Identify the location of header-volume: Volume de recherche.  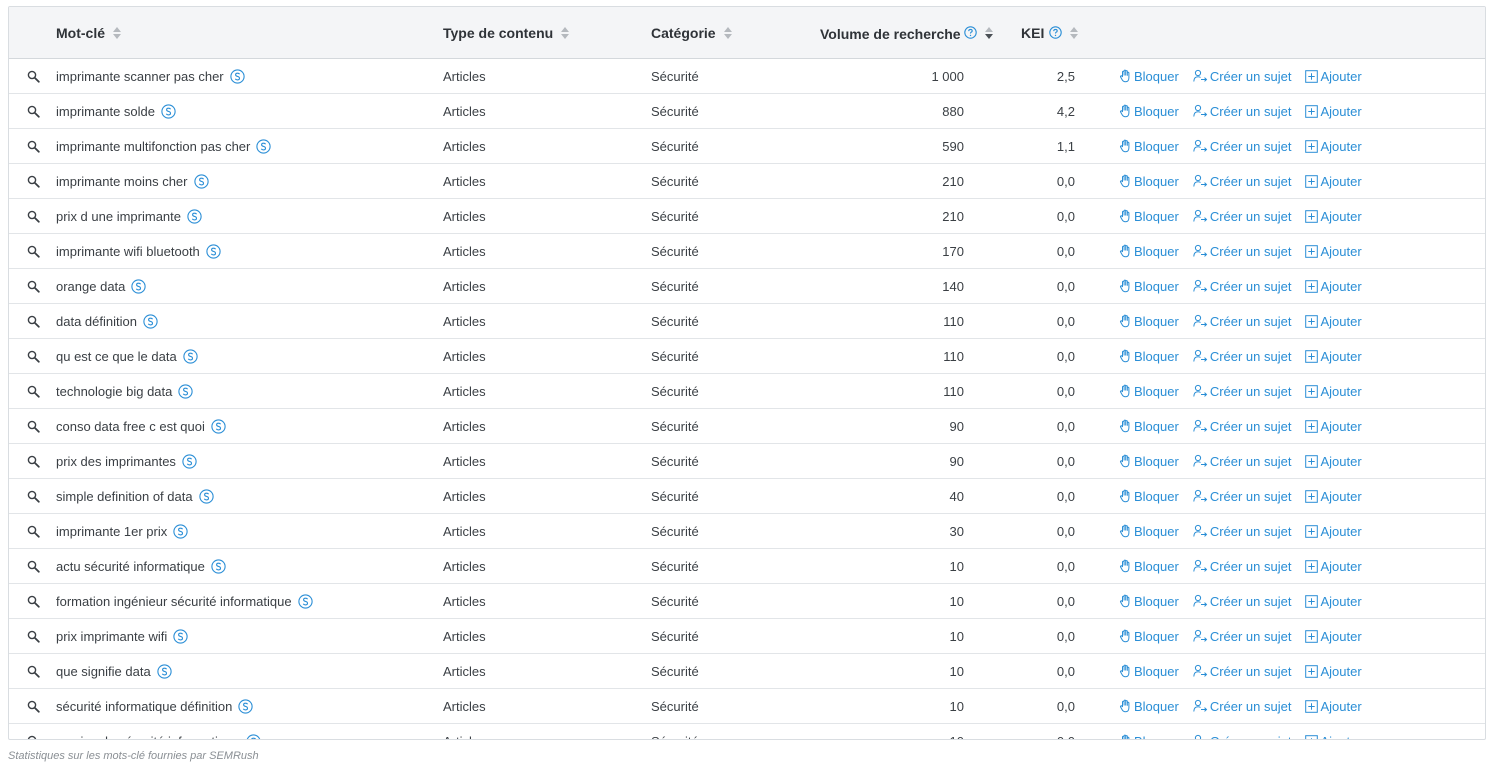
(907, 32).